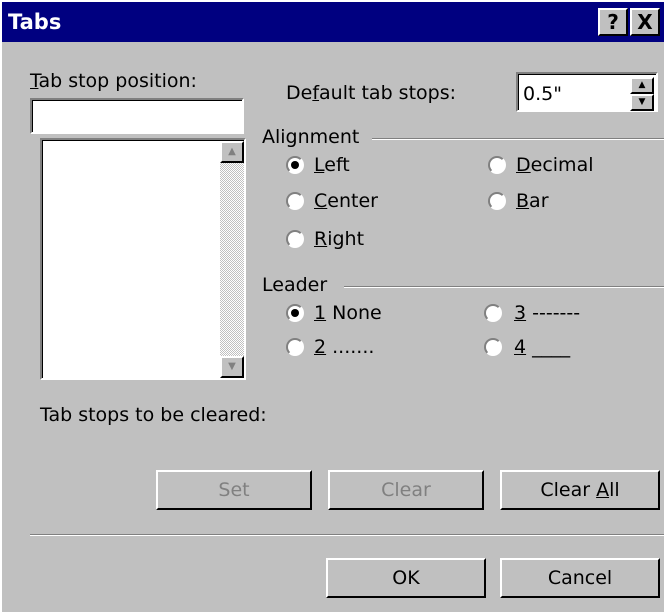  What do you see at coordinates (352, 201) in the screenshot?
I see `align-center-text: enter` at bounding box center [352, 201].